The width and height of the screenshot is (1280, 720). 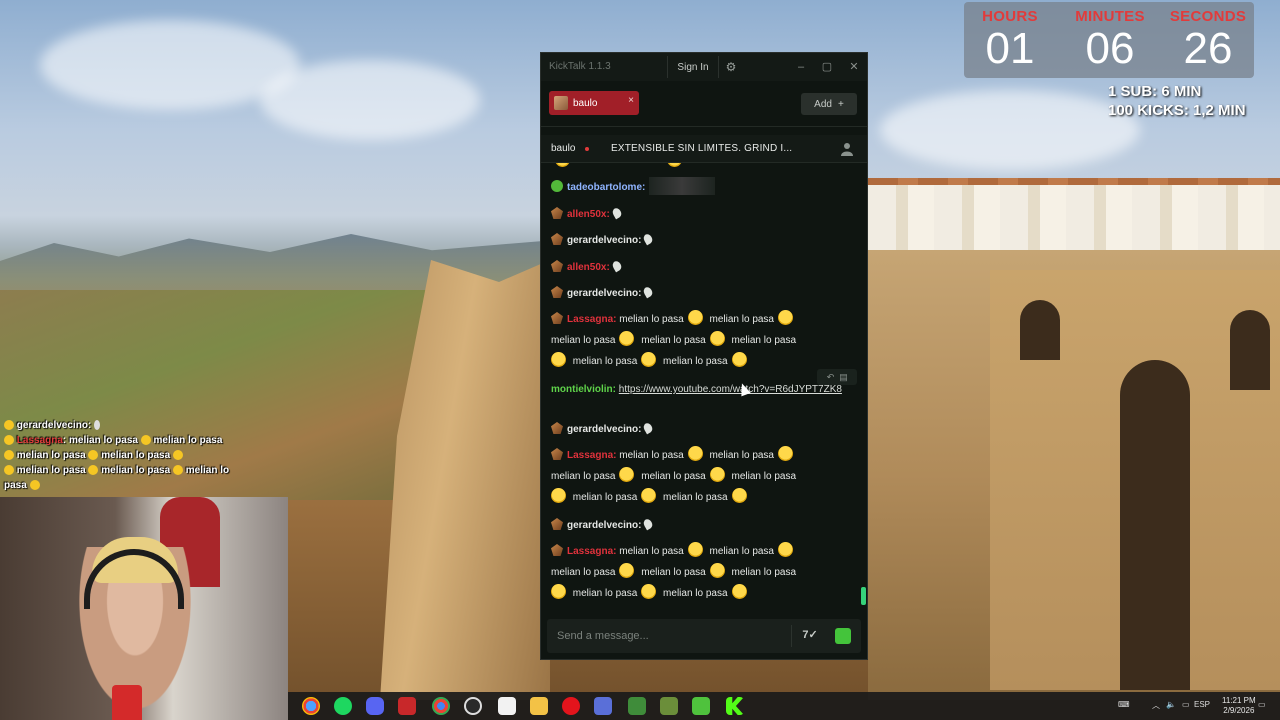 What do you see at coordinates (441, 706) in the screenshot?
I see `chrome-icon` at bounding box center [441, 706].